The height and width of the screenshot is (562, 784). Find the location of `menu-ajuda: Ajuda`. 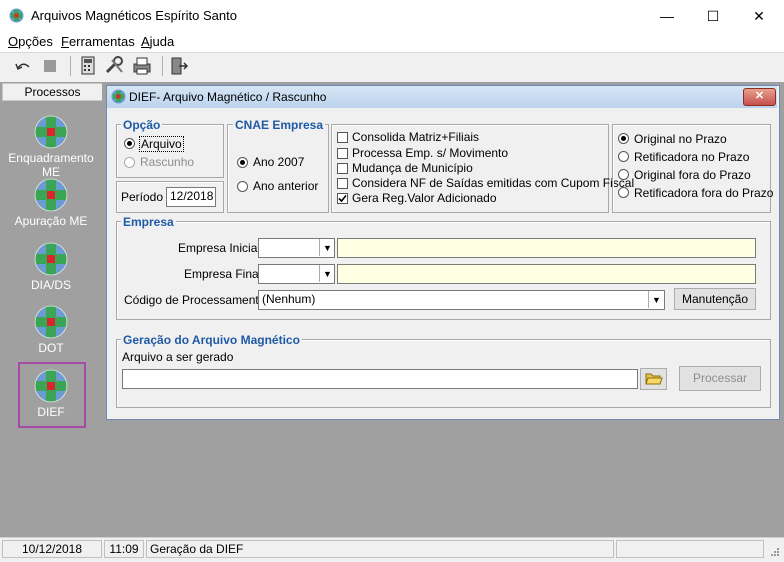

menu-ajuda: Ajuda is located at coordinates (157, 41).